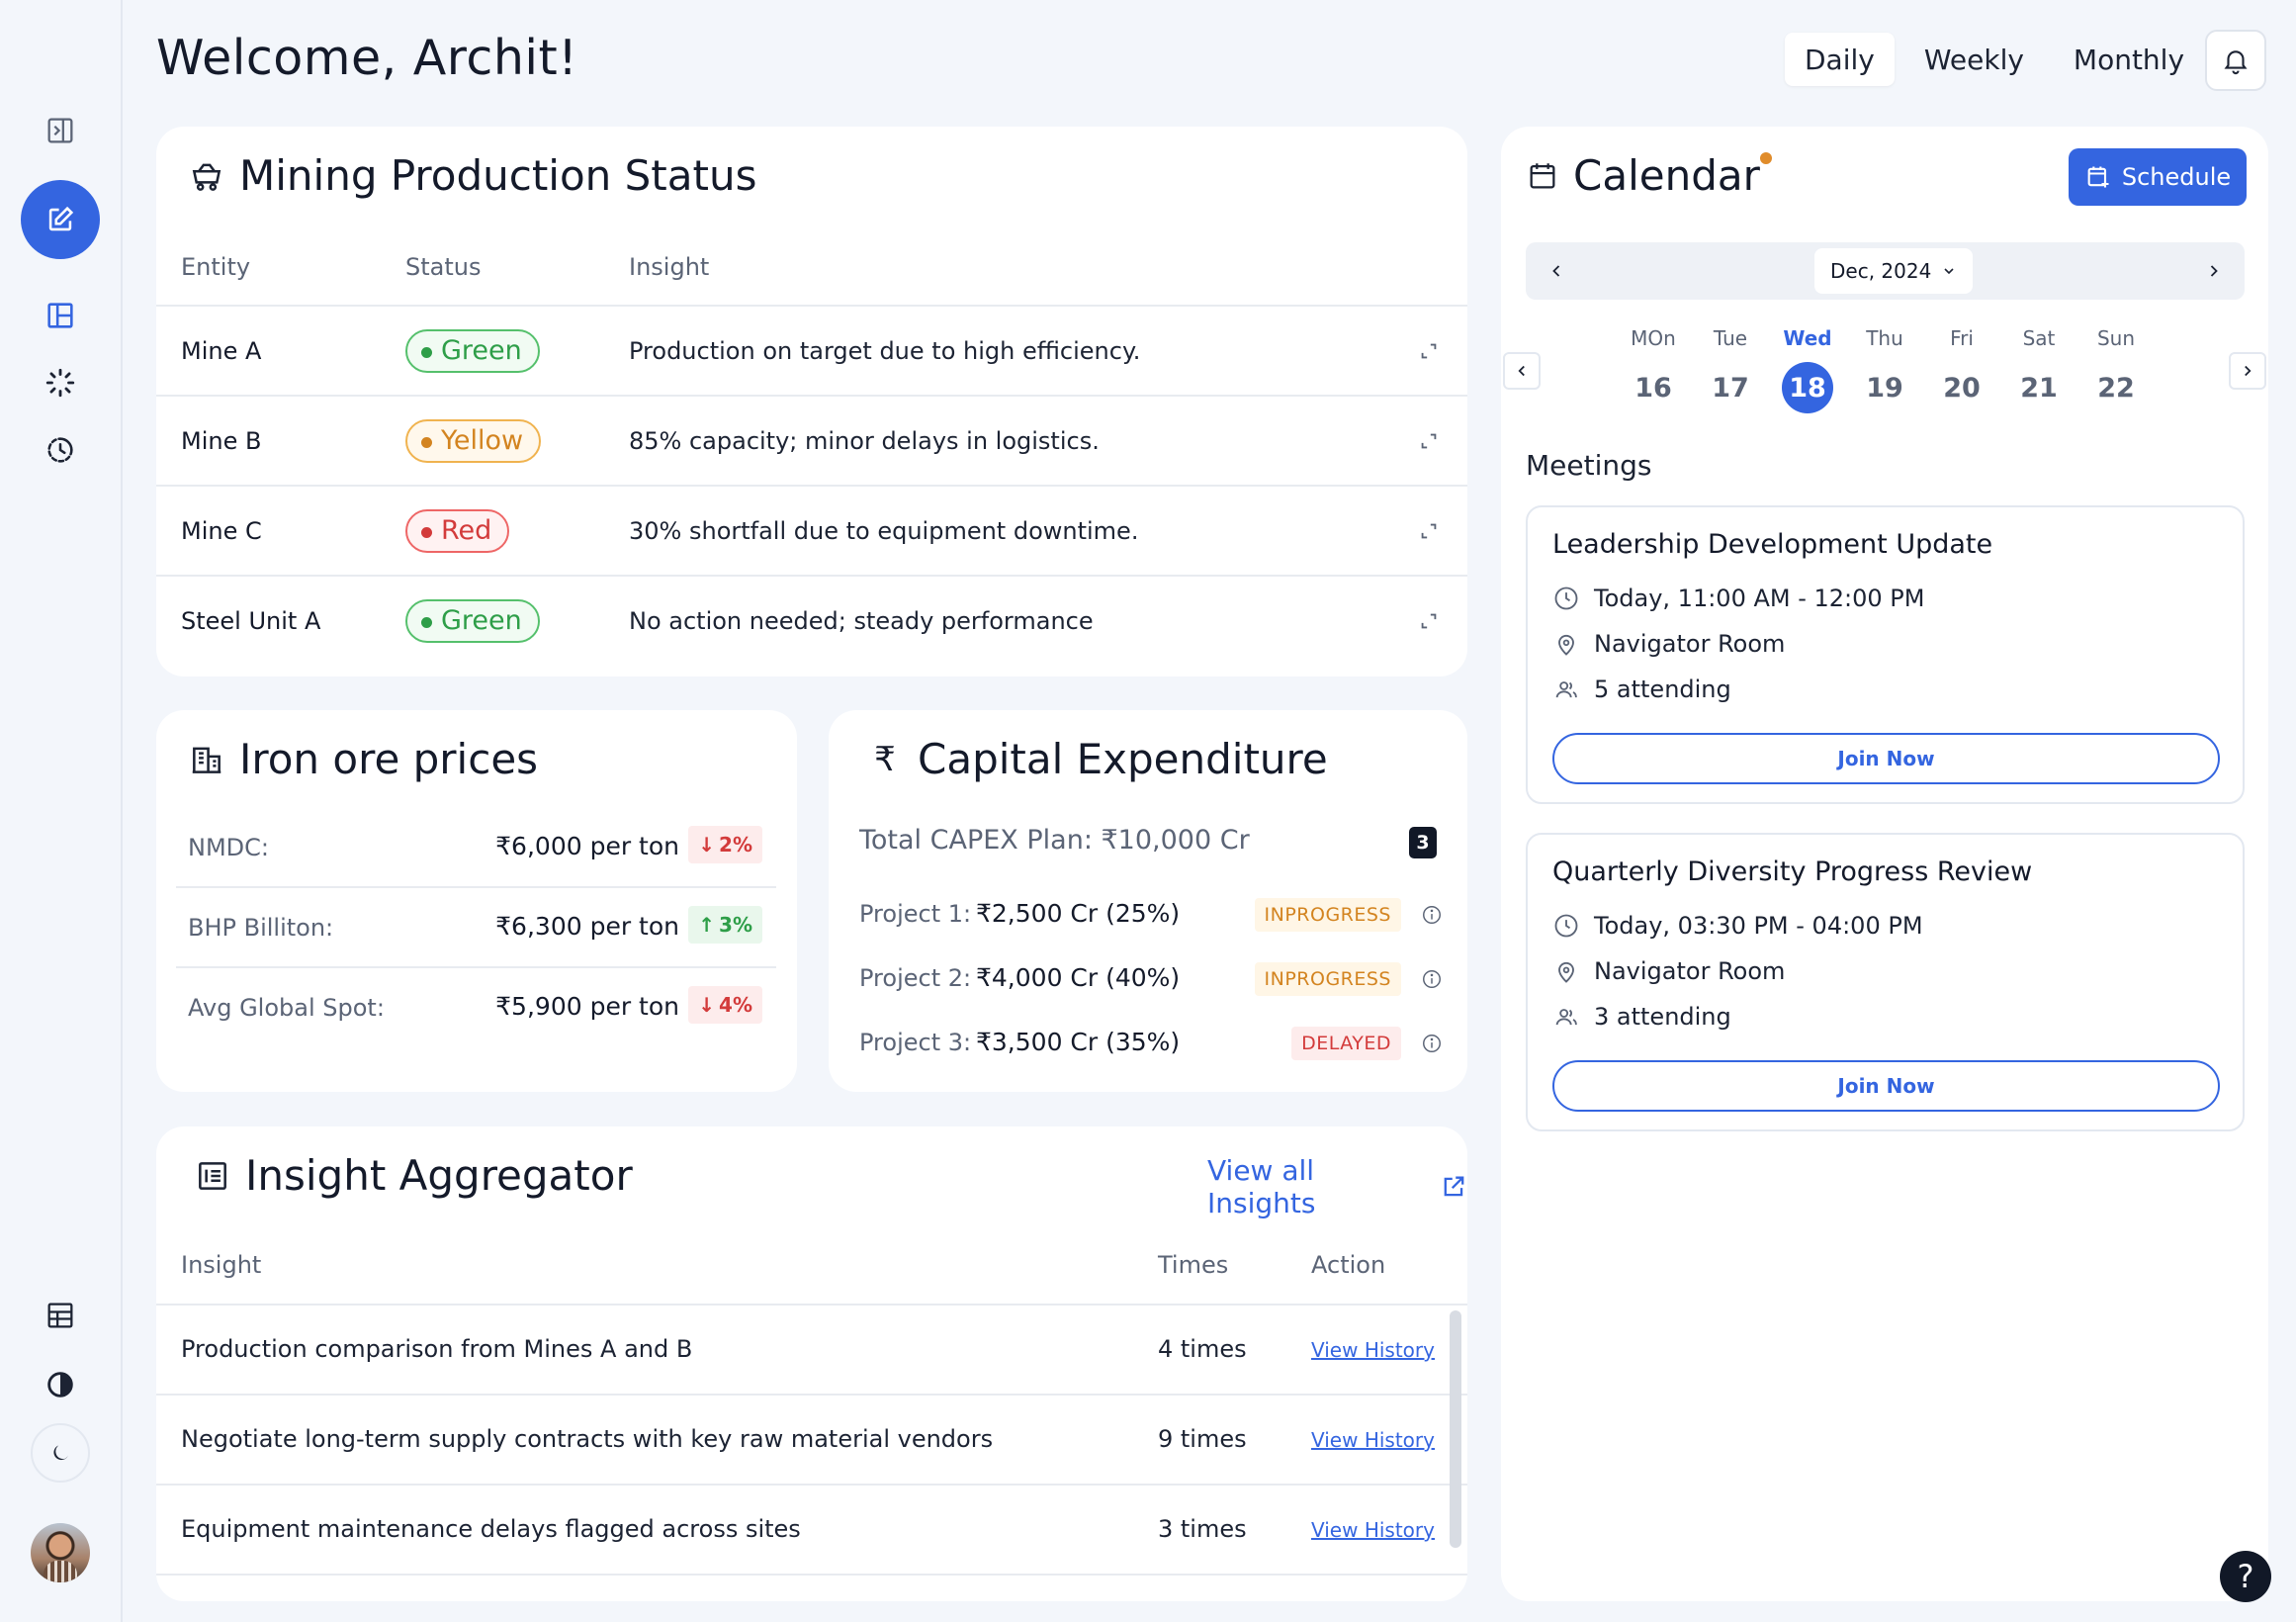  I want to click on table-icon, so click(60, 1315).